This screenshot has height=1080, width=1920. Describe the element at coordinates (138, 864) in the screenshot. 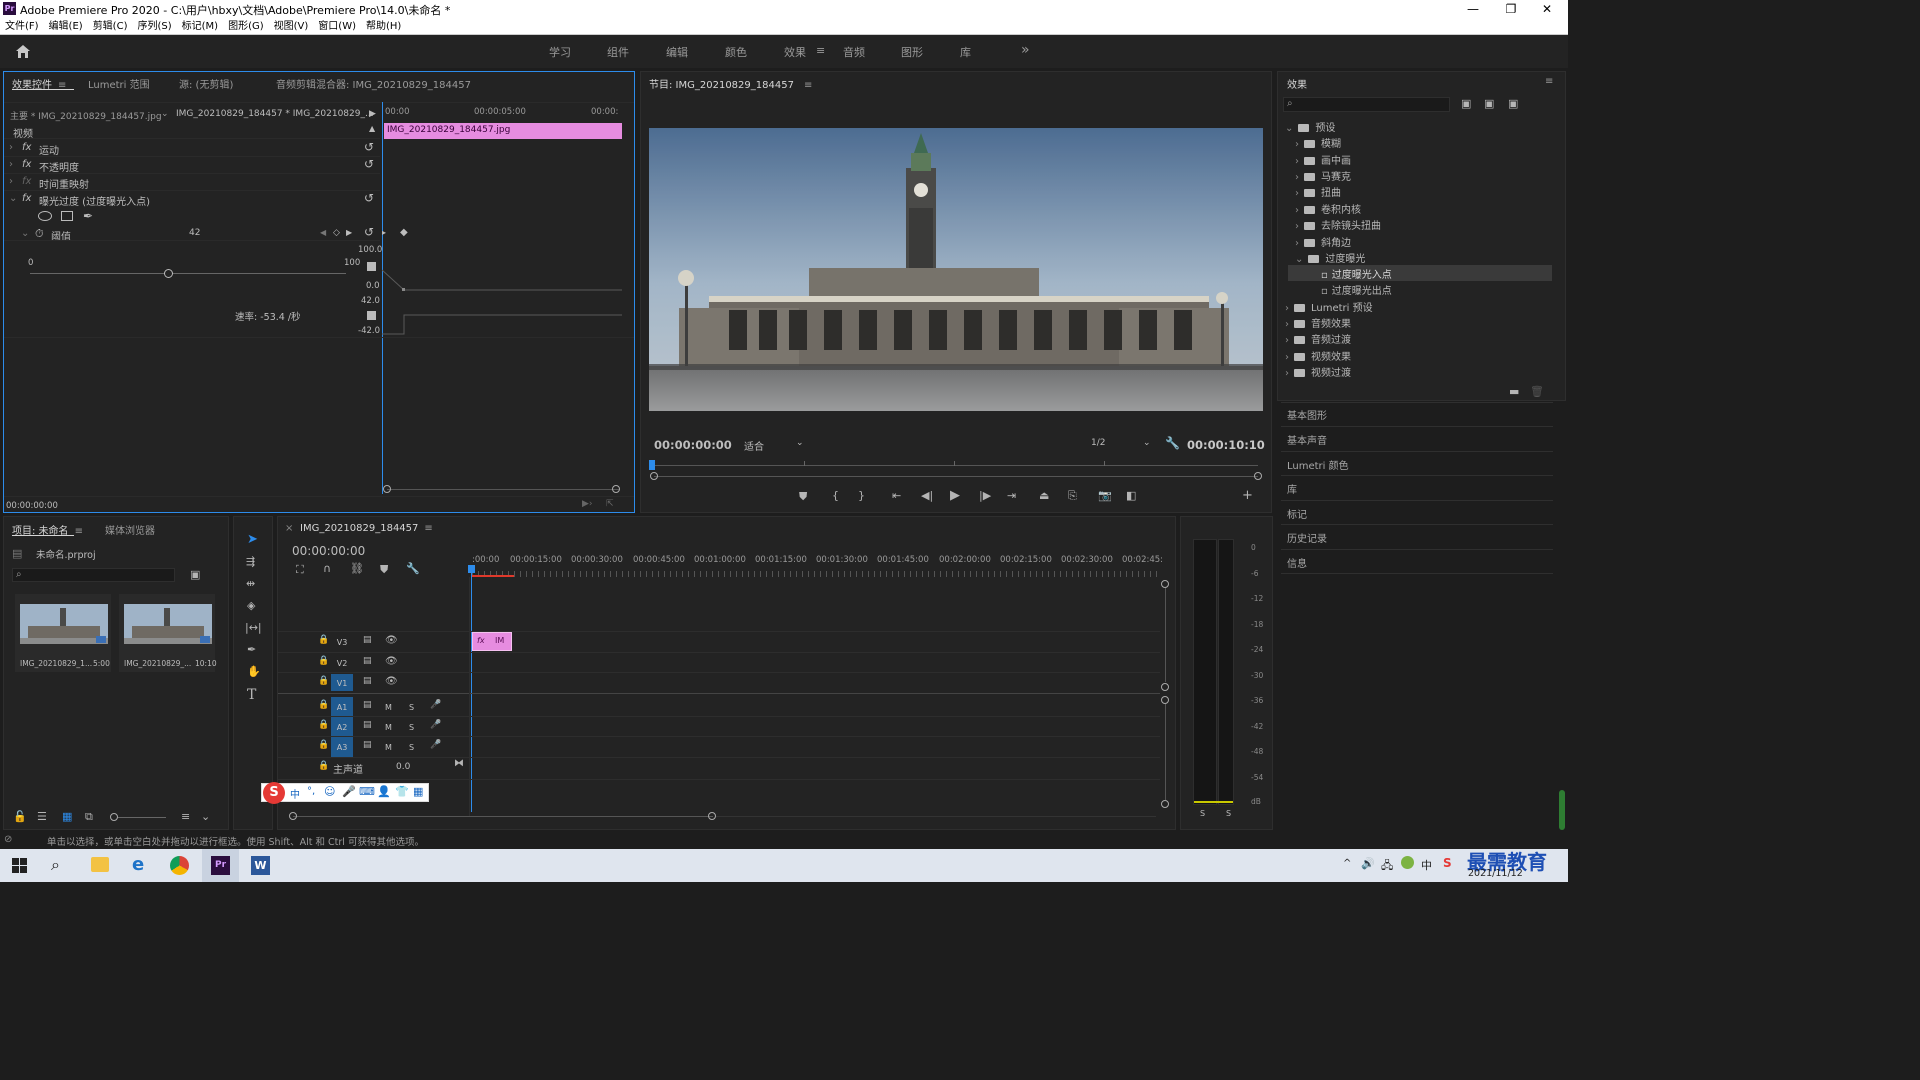

I see `edge-icon: e` at that location.